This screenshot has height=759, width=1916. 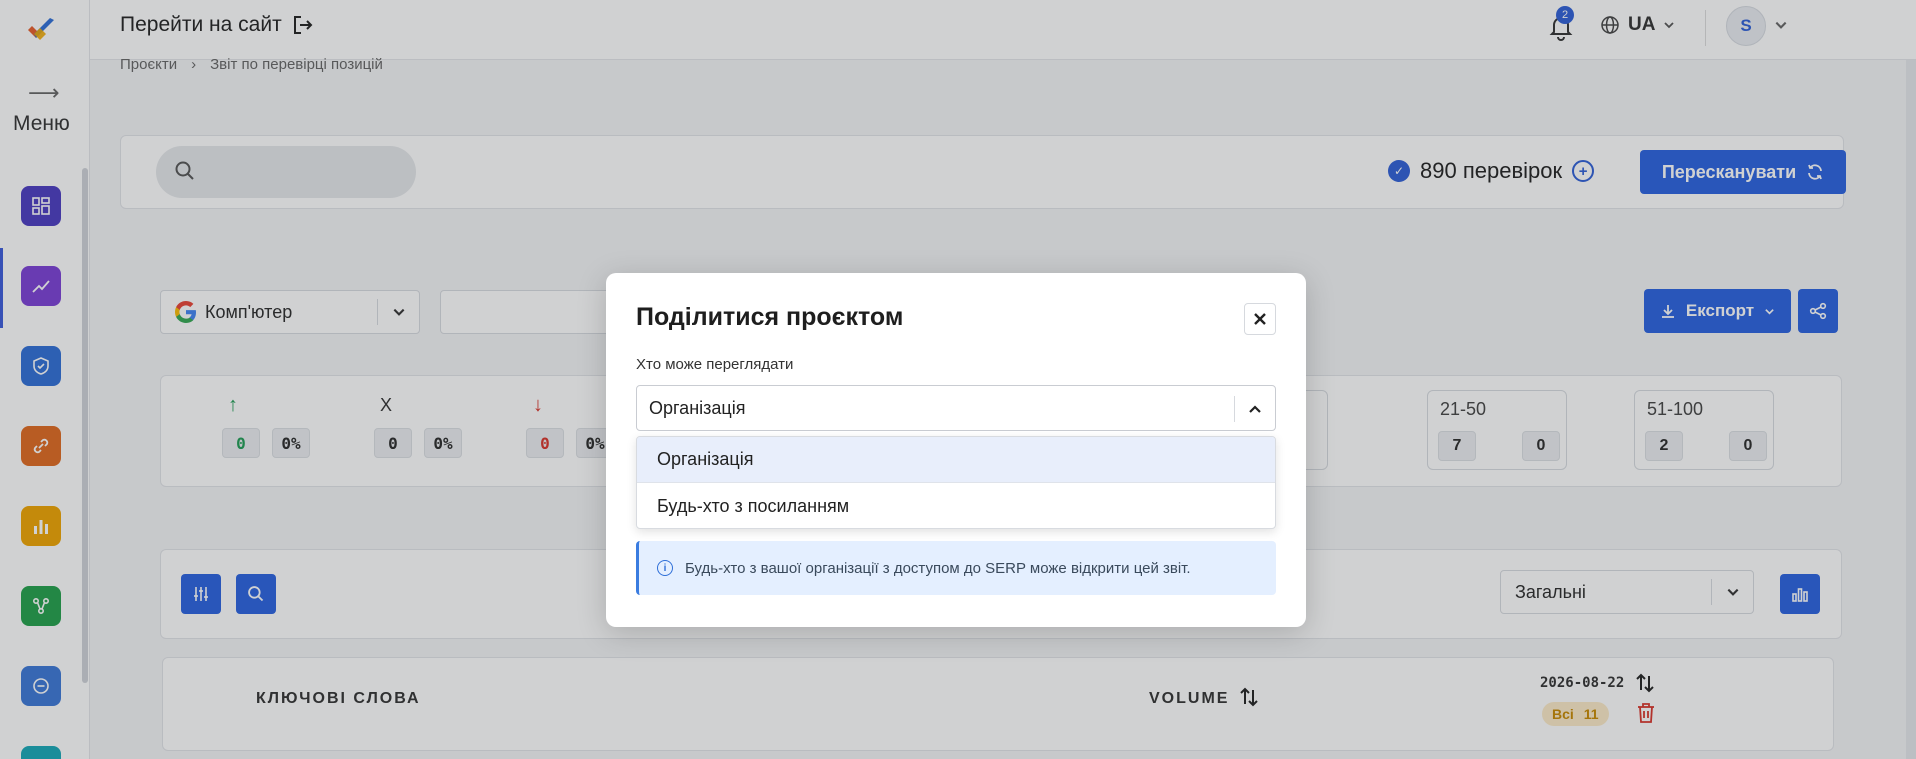 What do you see at coordinates (715, 364) in the screenshot?
I see `visibility-field-label: Хто може переглядати` at bounding box center [715, 364].